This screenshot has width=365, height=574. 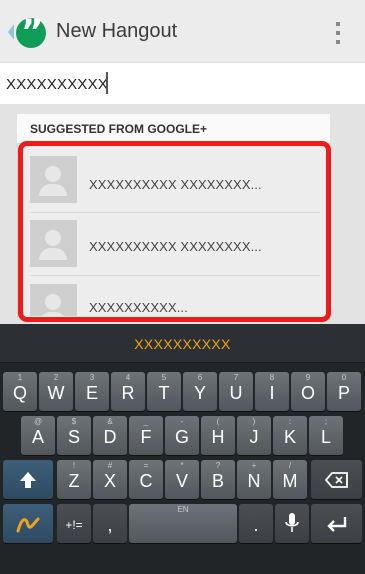 What do you see at coordinates (218, 465) in the screenshot?
I see `key-secondary-label: ?` at bounding box center [218, 465].